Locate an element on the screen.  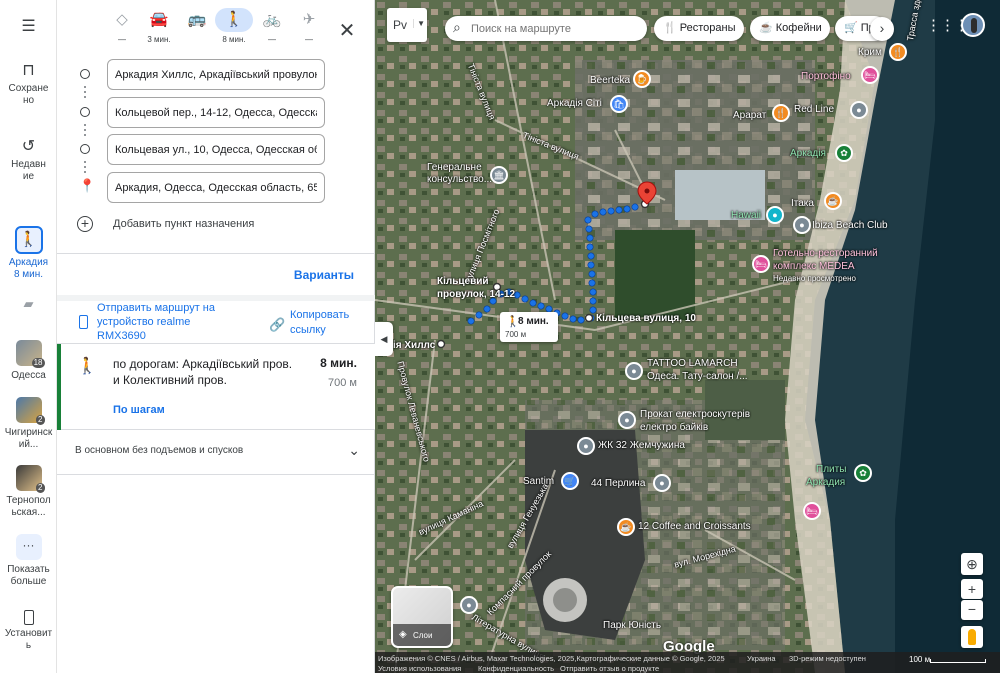
chip-restaurants: 🍴 Рестораны is located at coordinates (699, 28).